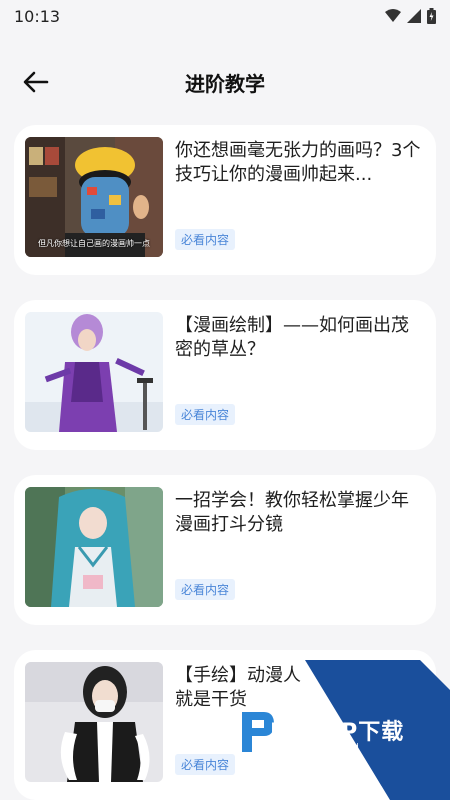 The image size is (450, 800). I want to click on article-title: 【漫画绘制】——如何画出茂密的草丛？, so click(292, 337).